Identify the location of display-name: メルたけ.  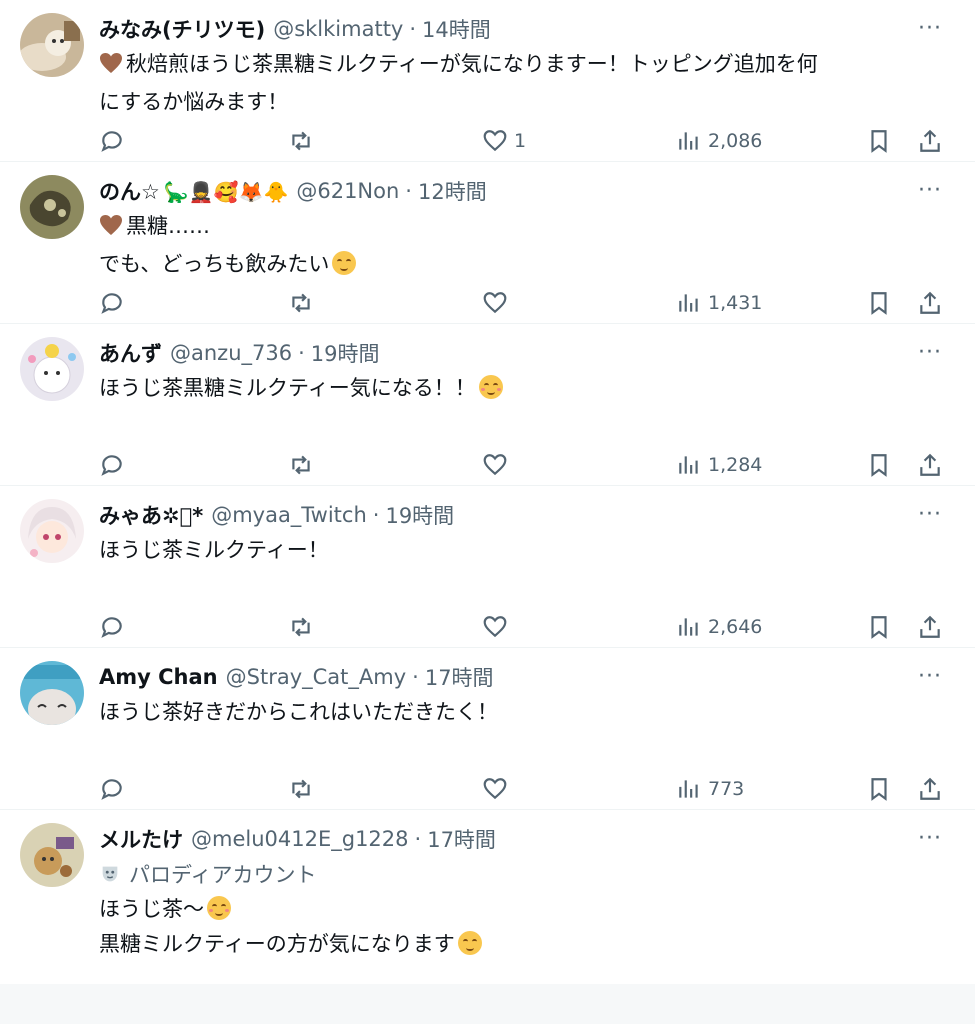
(141, 839).